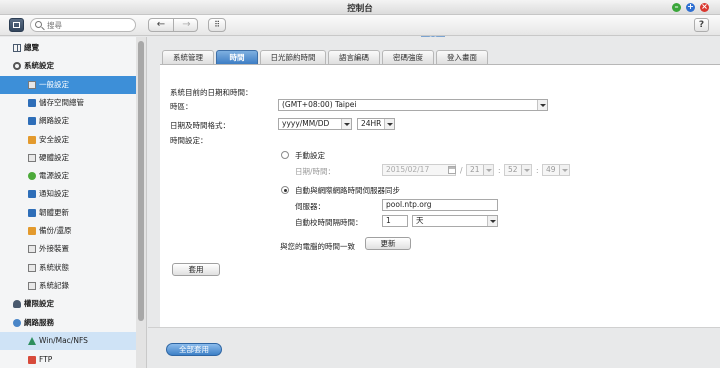 The height and width of the screenshot is (368, 720). I want to click on tab-password-strength: 密碼強度, so click(408, 57).